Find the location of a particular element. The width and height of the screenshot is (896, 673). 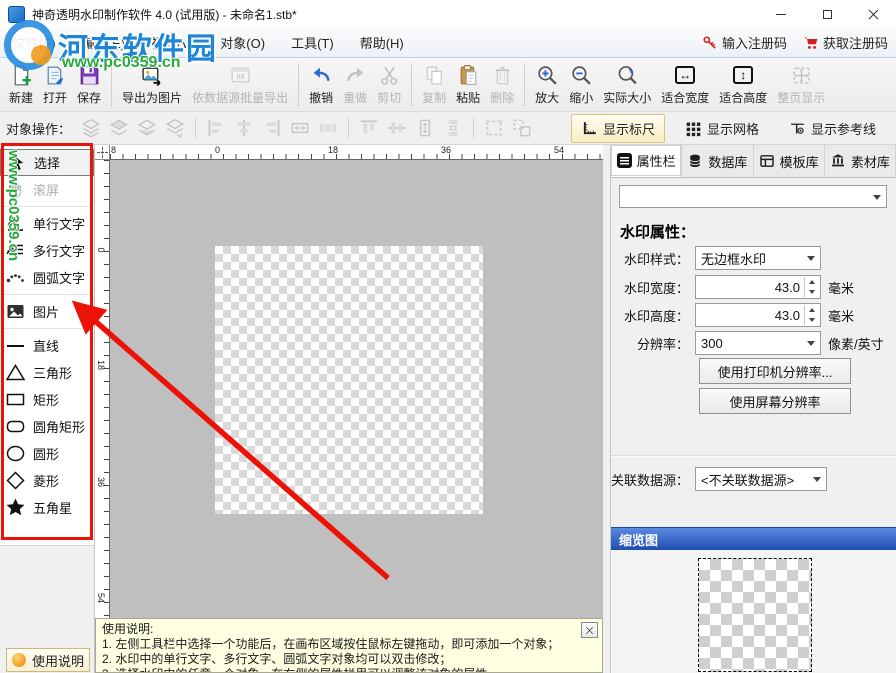

menu-object: 对象(O) is located at coordinates (242, 42).